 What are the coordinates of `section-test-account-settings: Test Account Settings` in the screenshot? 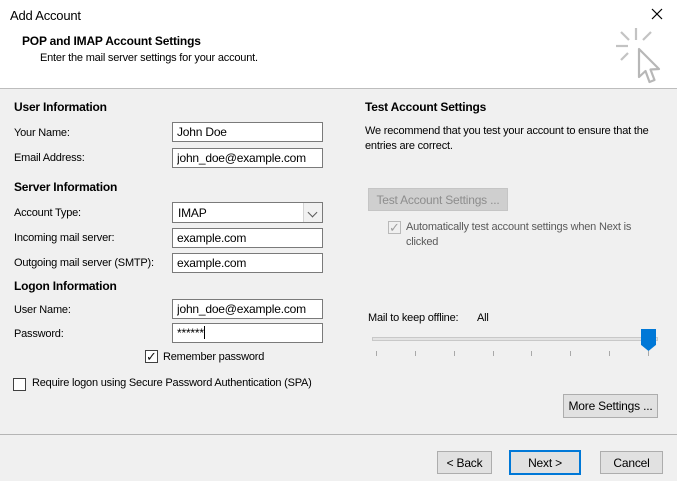 It's located at (426, 107).